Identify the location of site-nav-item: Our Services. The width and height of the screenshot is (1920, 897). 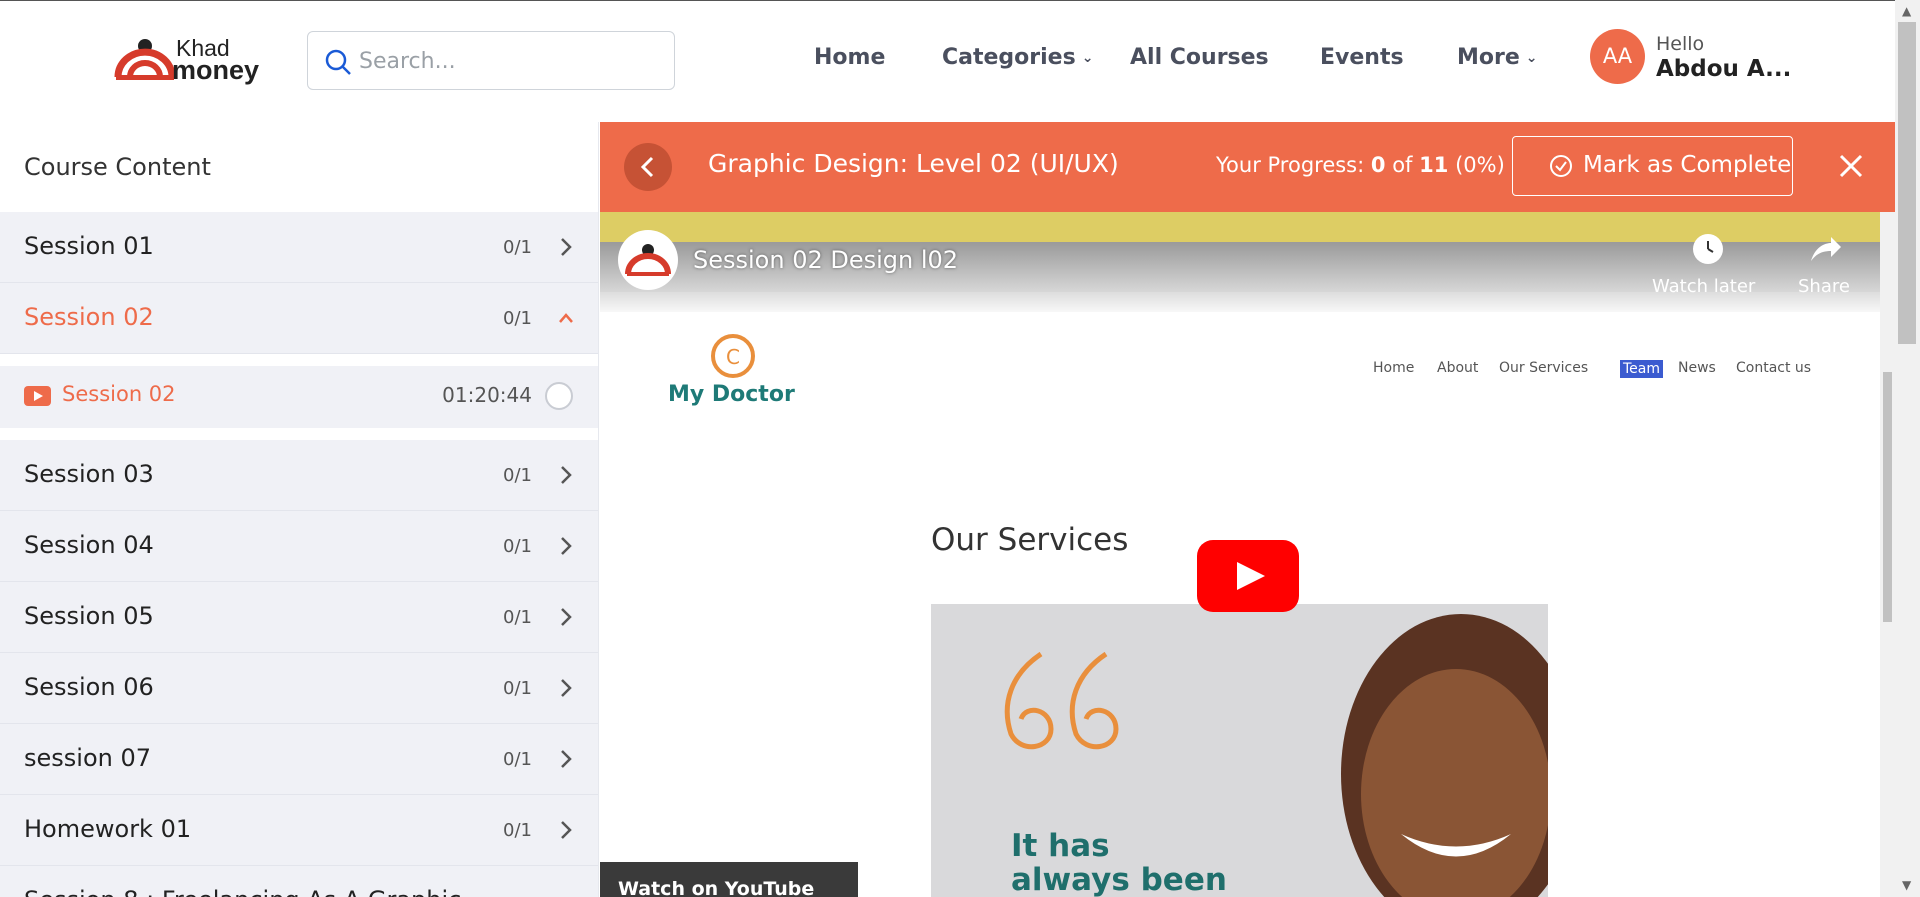
(1544, 368).